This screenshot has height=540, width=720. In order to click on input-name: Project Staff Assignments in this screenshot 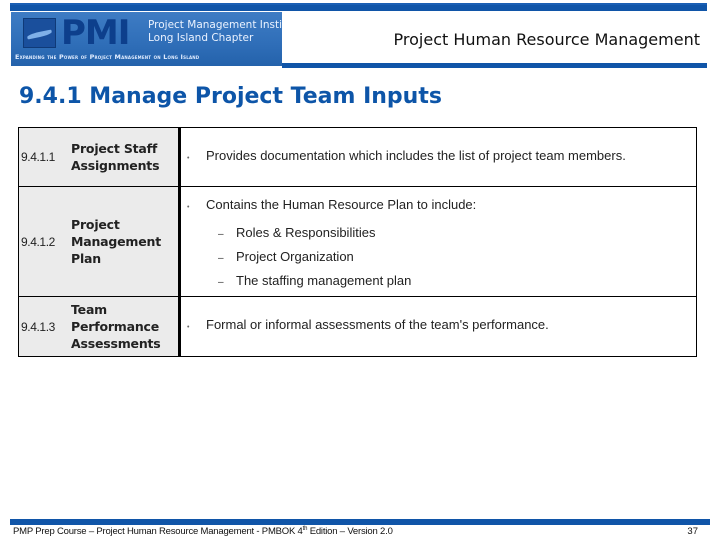, I will do `click(115, 157)`.